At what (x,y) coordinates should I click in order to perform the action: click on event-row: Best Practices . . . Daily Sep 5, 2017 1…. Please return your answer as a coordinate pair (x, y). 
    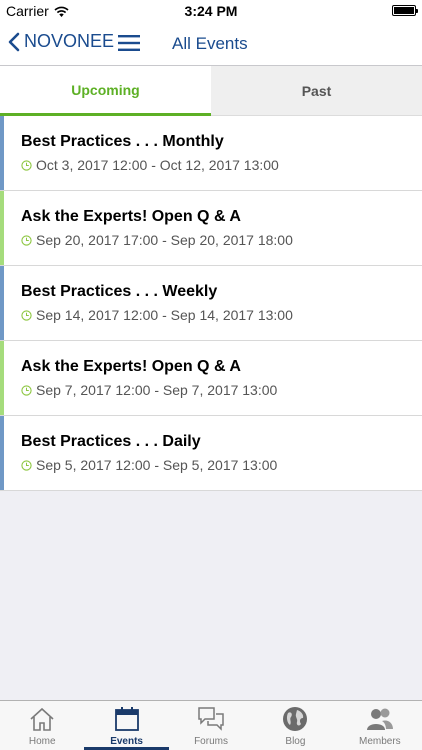
    Looking at the image, I should click on (211, 453).